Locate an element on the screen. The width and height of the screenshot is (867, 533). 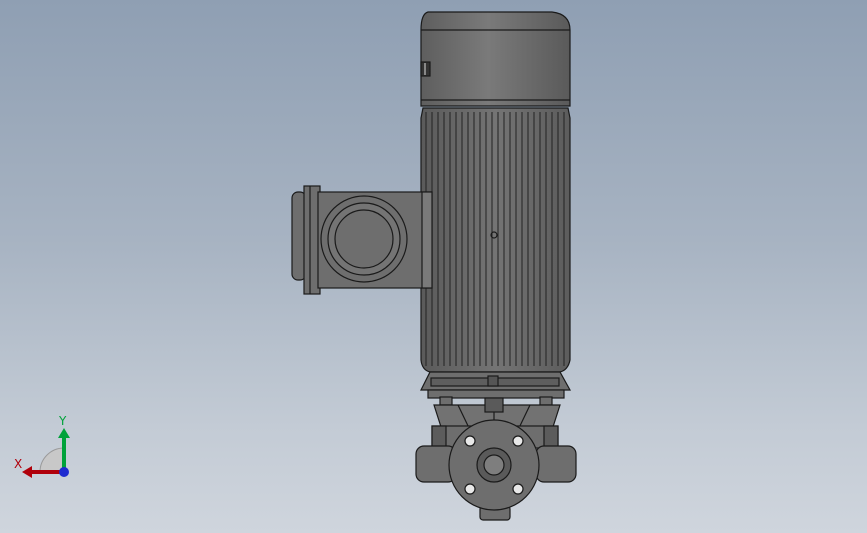
z-axis-dot is located at coordinates (64, 472).